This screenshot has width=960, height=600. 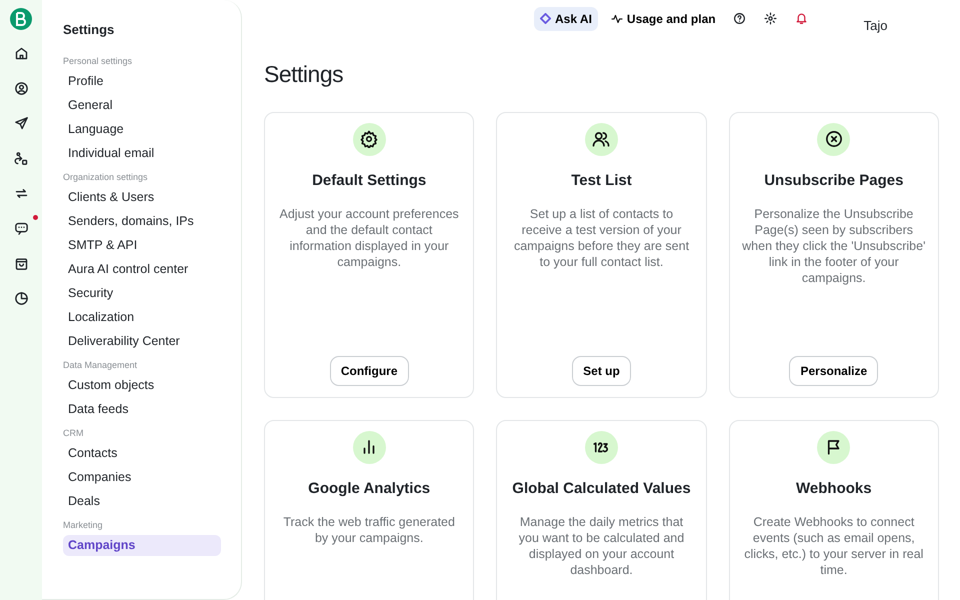 What do you see at coordinates (834, 180) in the screenshot?
I see `card-title: Unsubscribe Pages` at bounding box center [834, 180].